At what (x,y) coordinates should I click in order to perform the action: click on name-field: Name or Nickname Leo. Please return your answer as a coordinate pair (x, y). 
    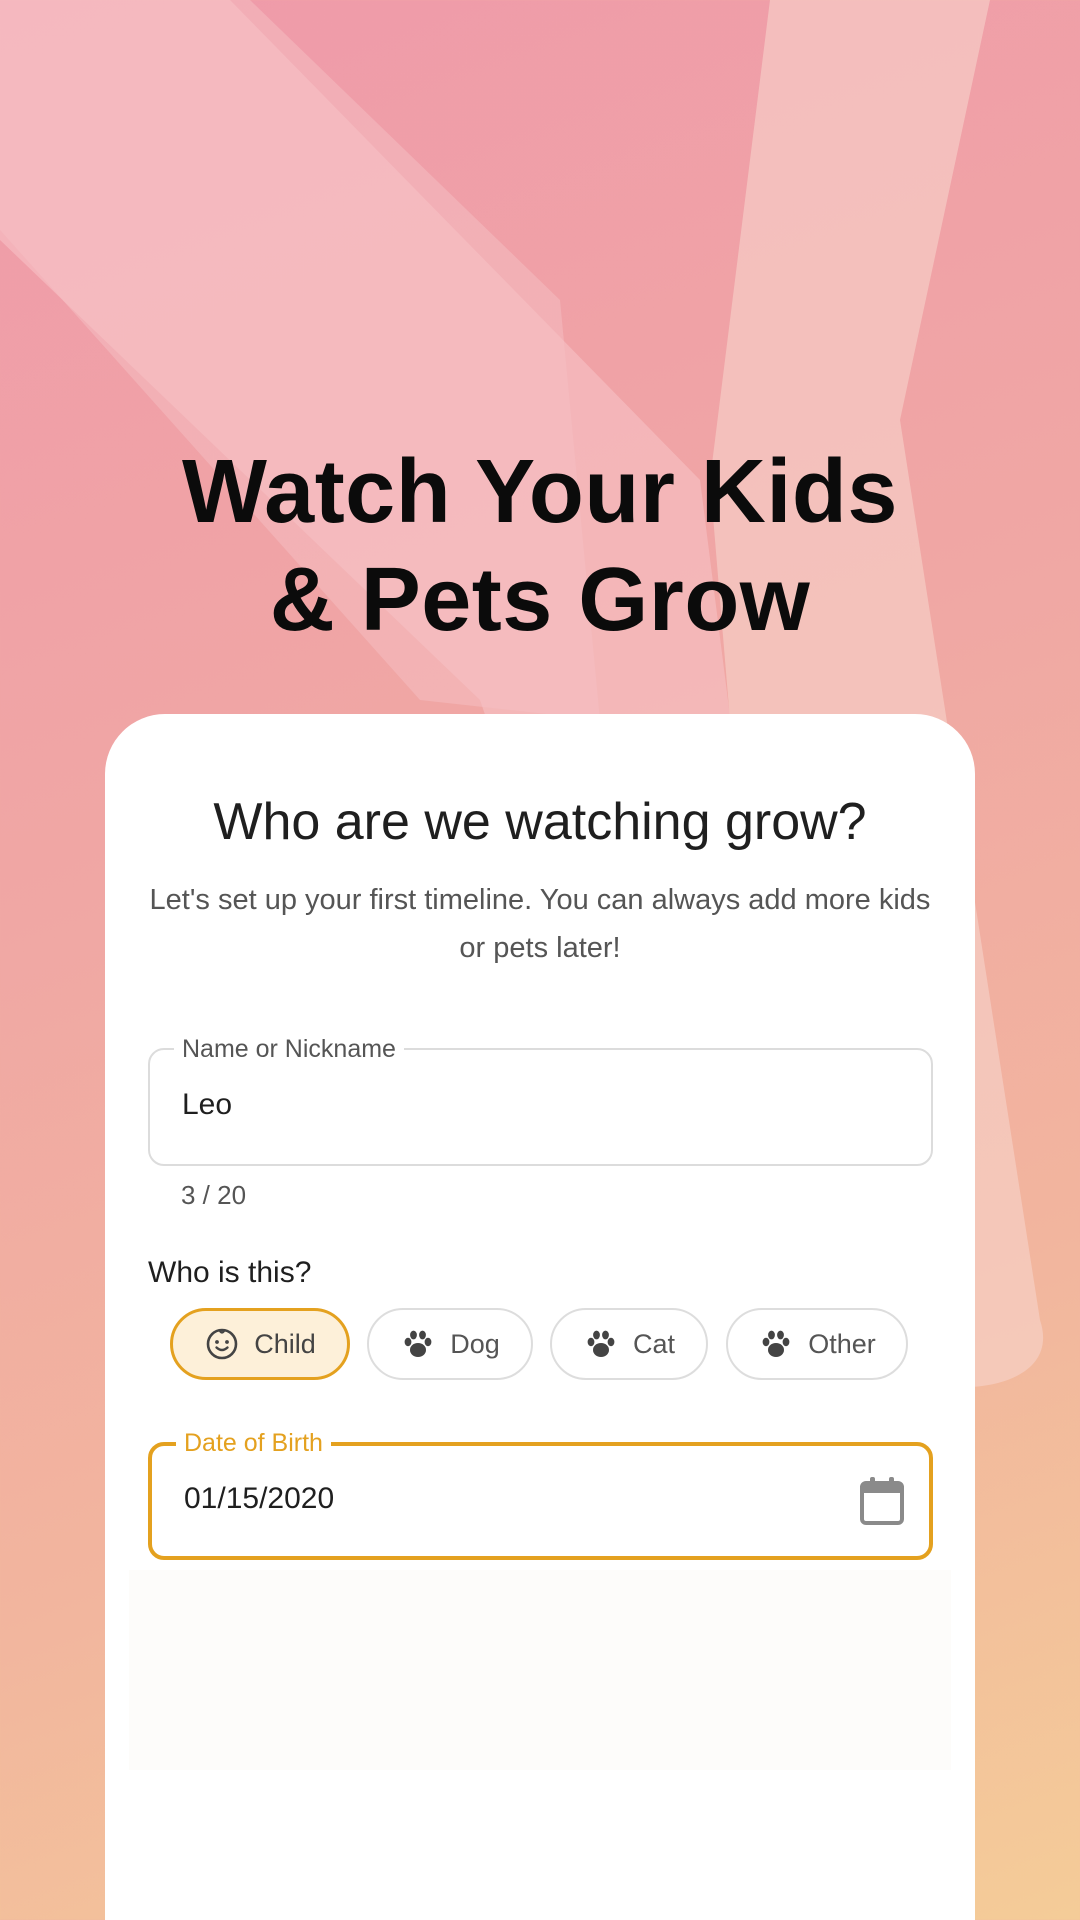
    Looking at the image, I should click on (540, 1100).